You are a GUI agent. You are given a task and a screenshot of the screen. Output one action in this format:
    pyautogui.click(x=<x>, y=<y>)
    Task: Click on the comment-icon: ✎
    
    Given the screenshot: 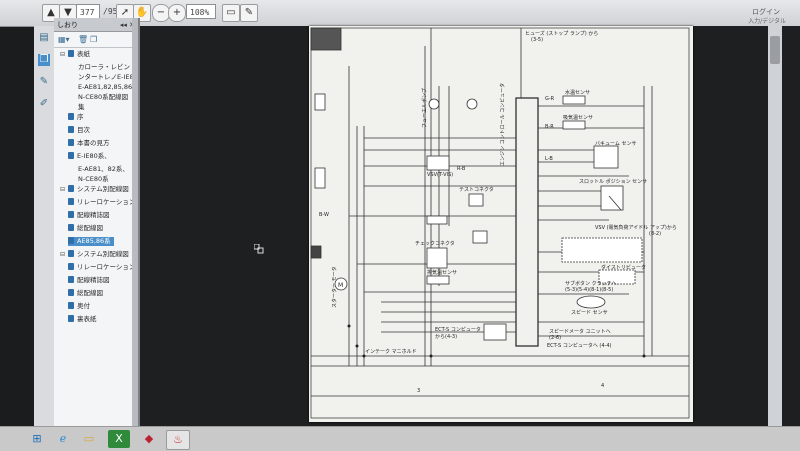 What is the action you would take?
    pyautogui.click(x=249, y=13)
    